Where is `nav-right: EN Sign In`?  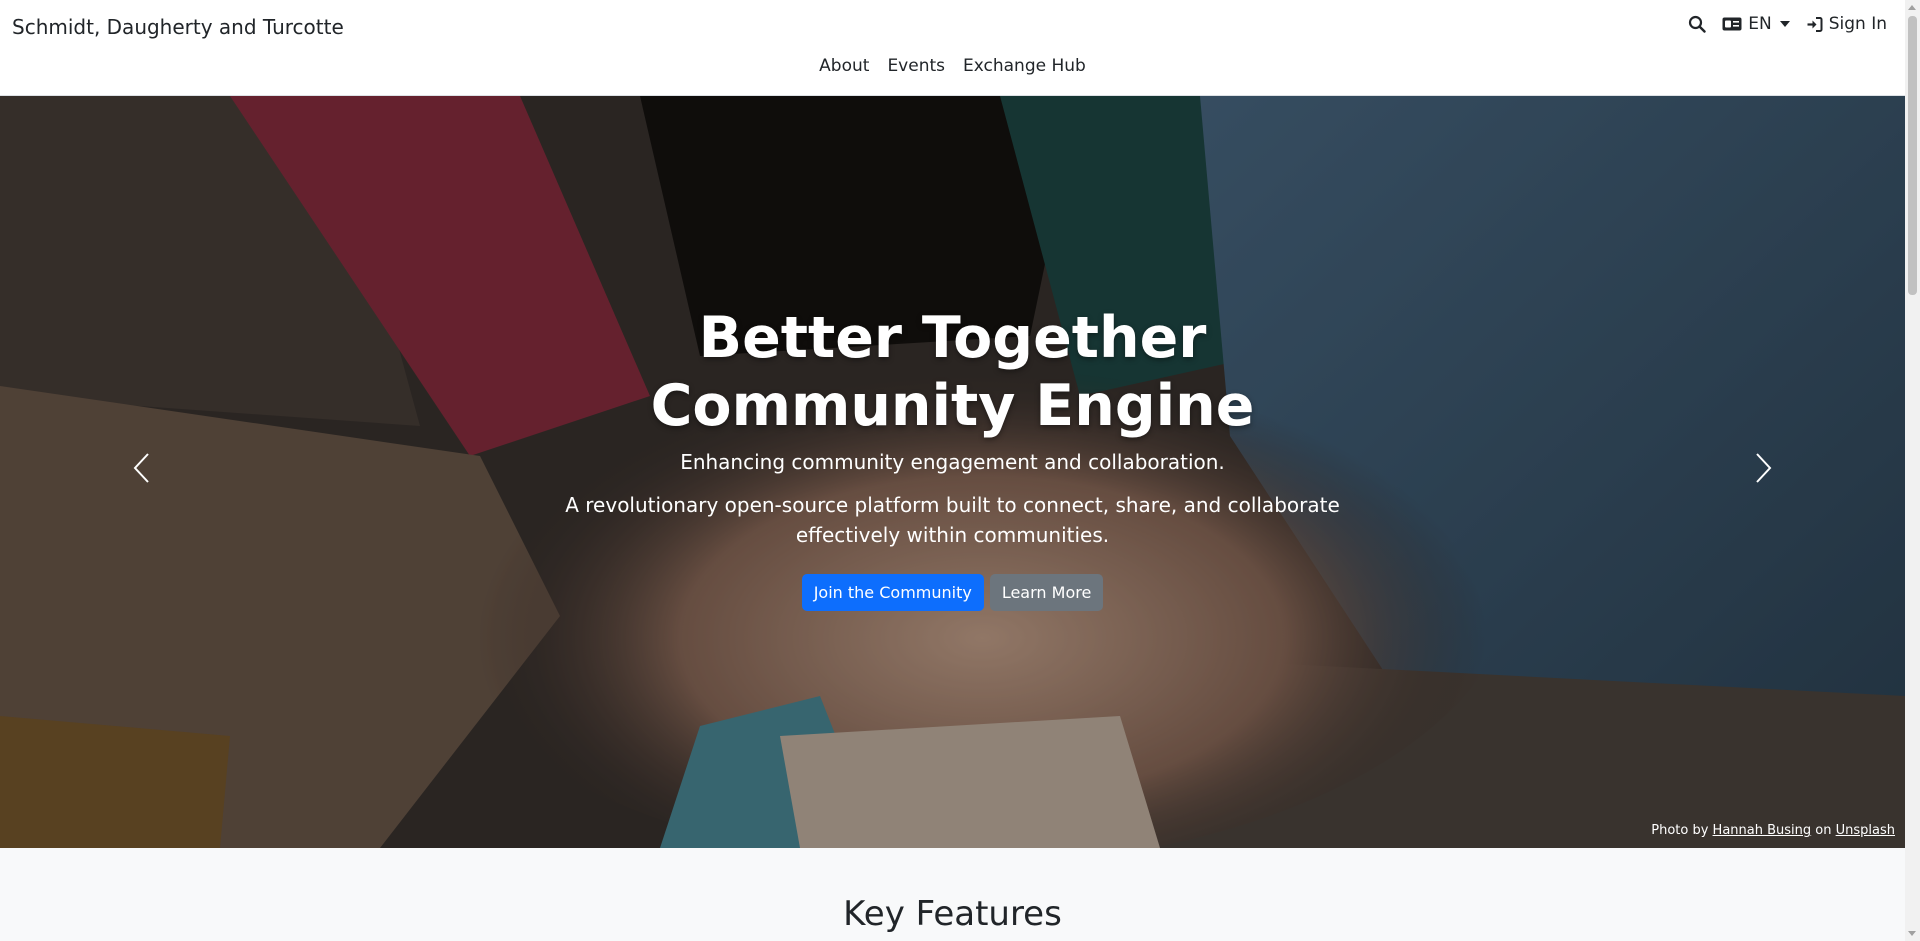
nav-right: EN Sign In is located at coordinates (1787, 24).